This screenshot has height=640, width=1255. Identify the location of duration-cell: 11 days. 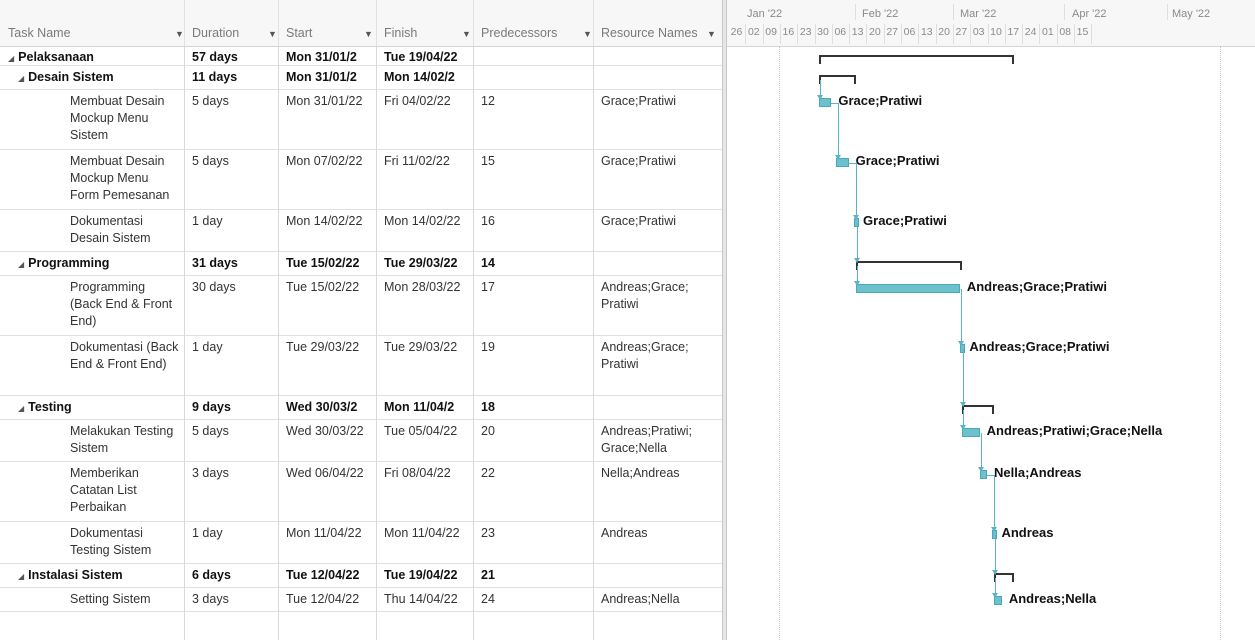
(234, 77).